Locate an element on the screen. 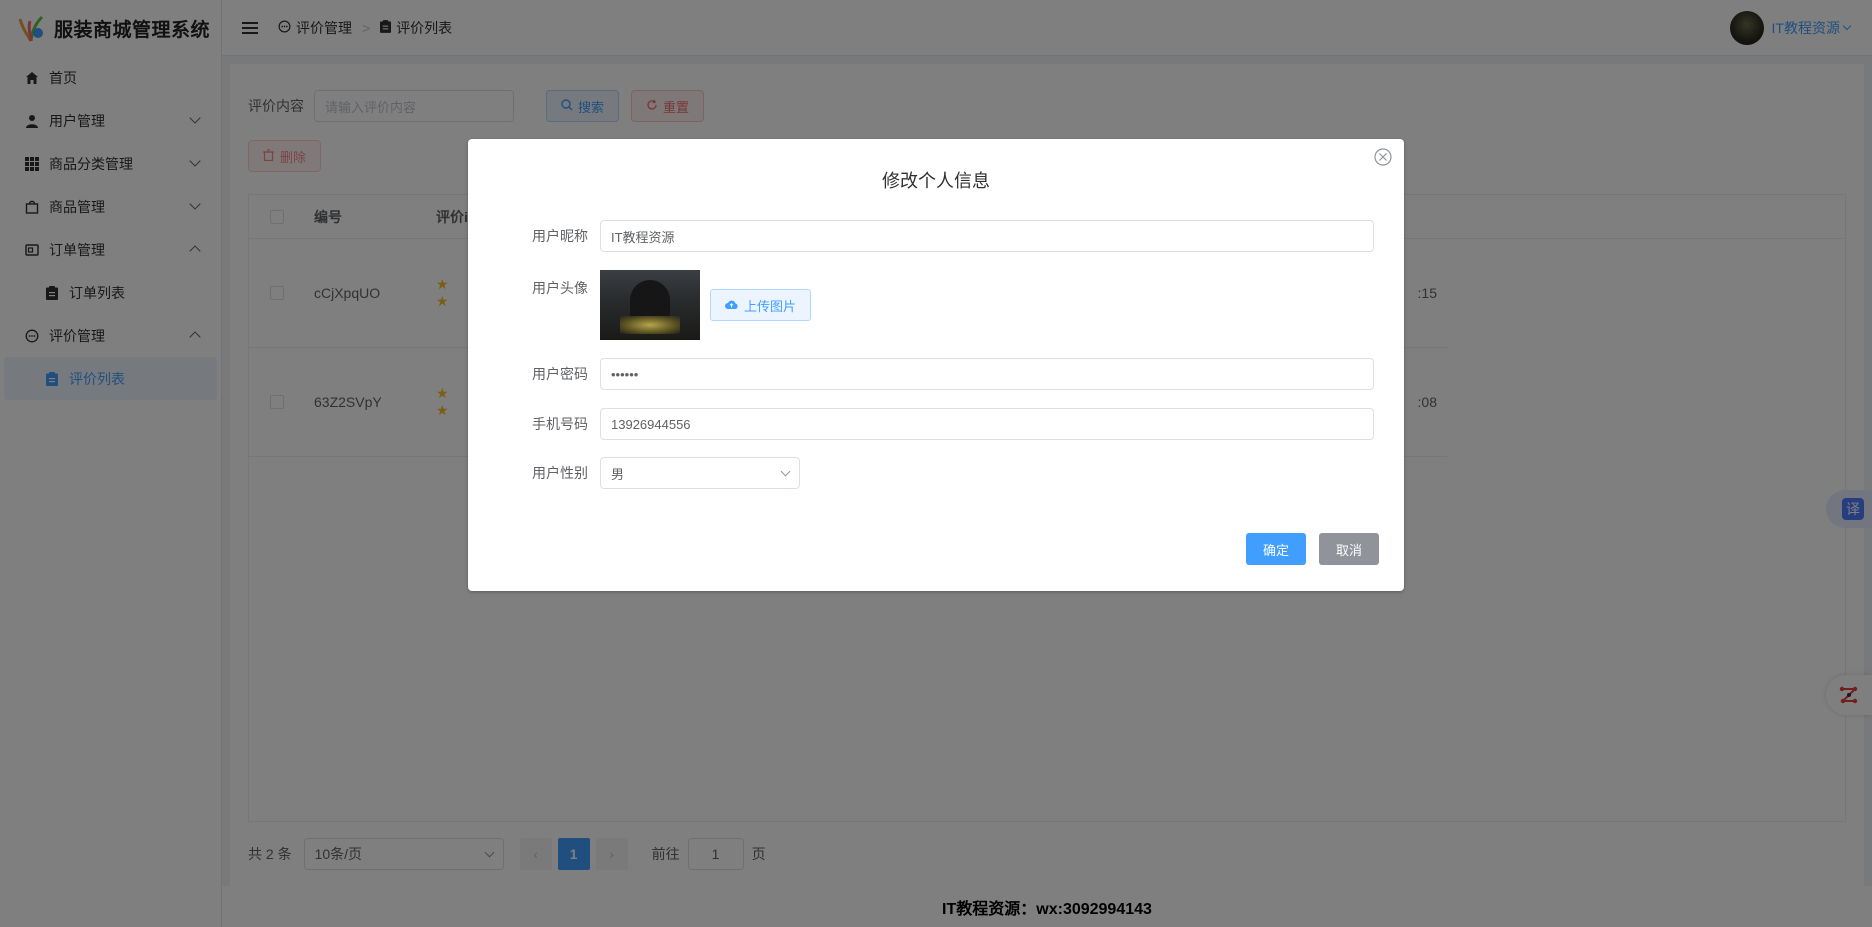  password-label: 用户密码 is located at coordinates (560, 374).